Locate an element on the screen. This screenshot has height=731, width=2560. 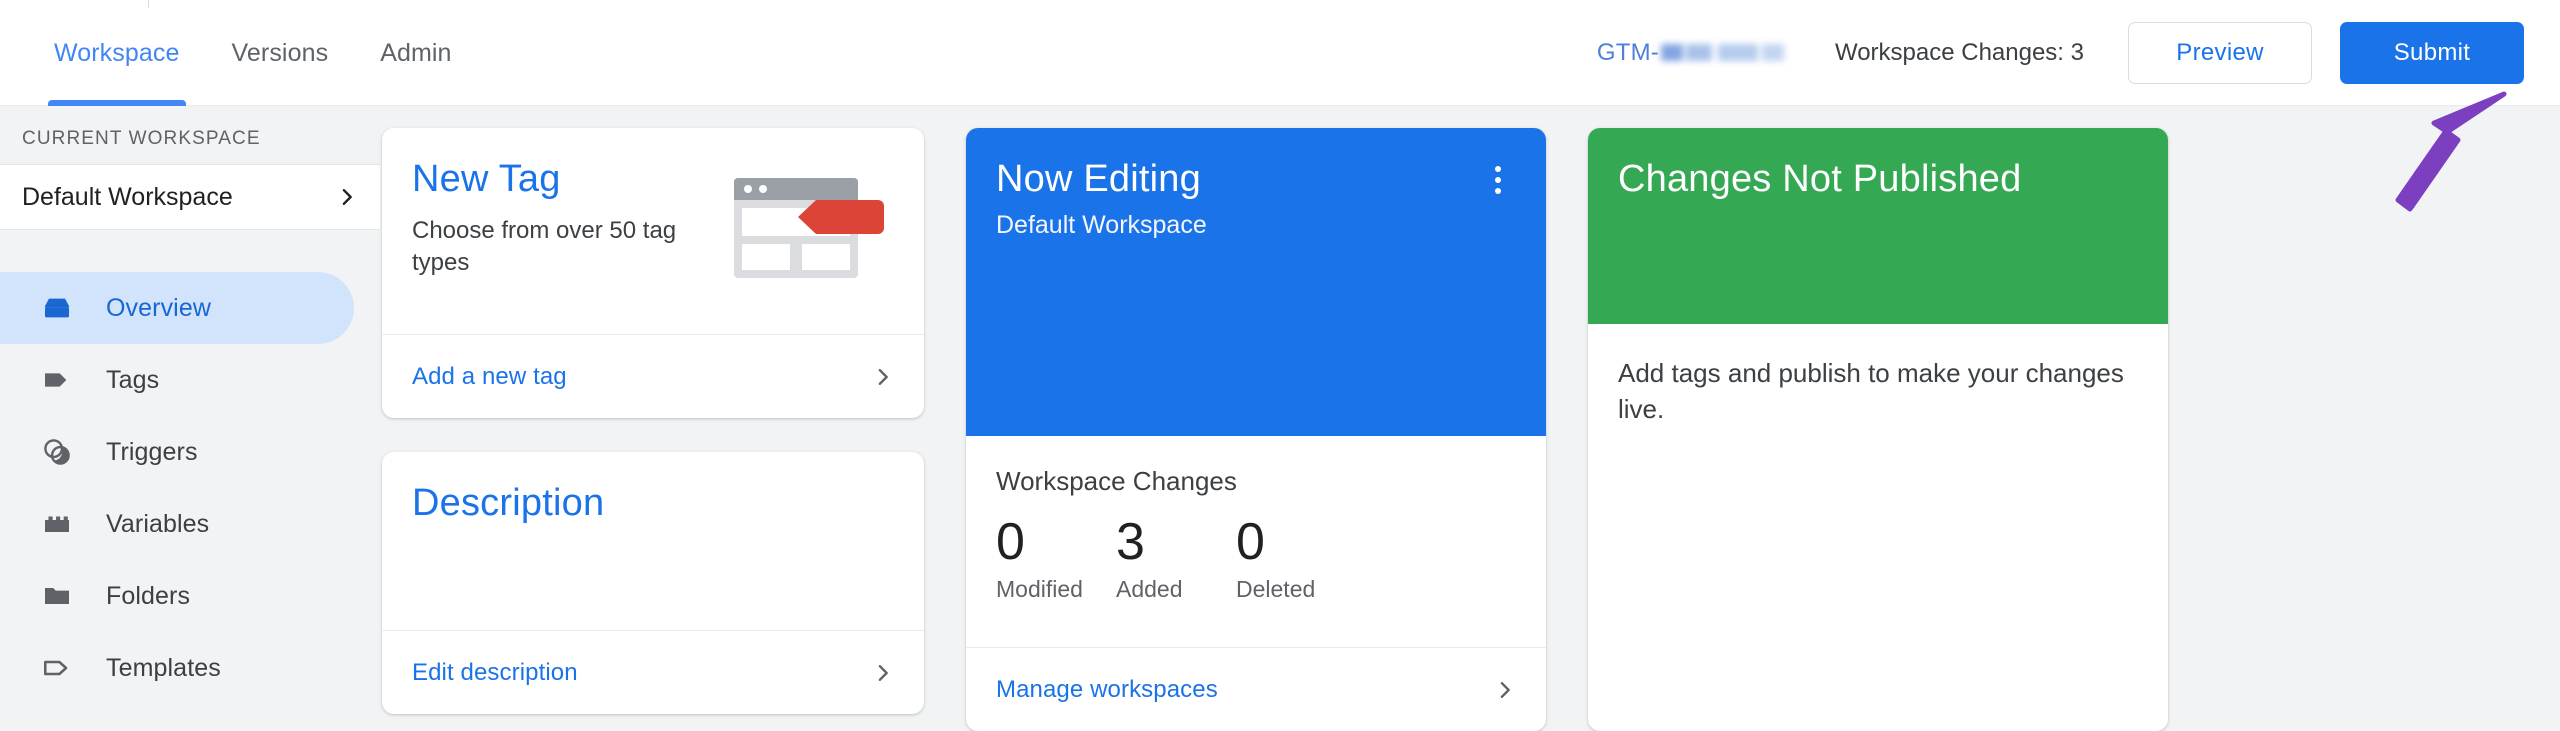
new-tag-body: New Tag Choose from over 50 tag types is located at coordinates (653, 231).